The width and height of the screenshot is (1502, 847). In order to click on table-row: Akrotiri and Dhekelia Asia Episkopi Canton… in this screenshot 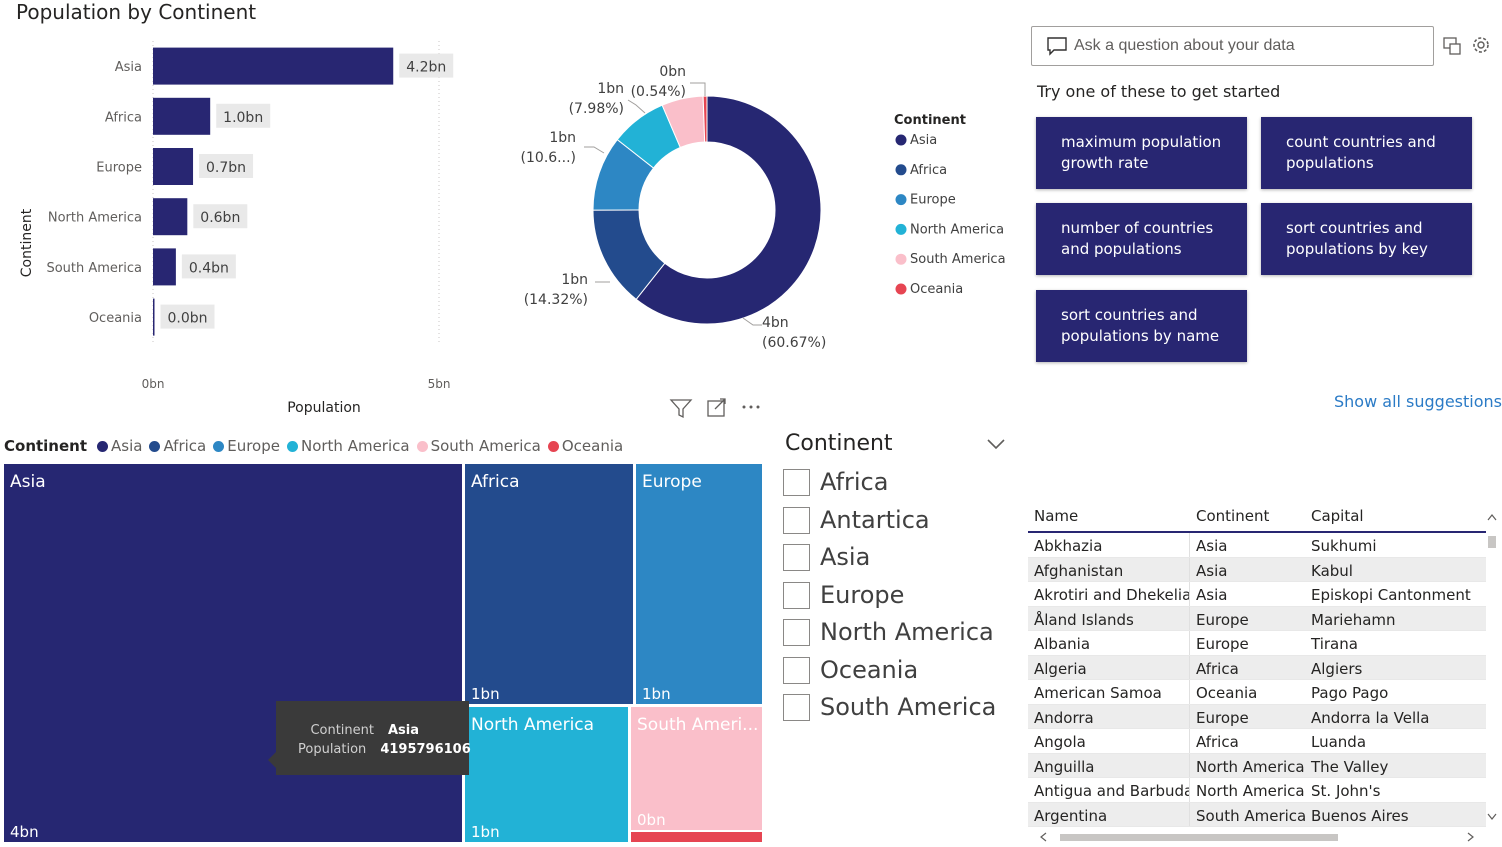, I will do `click(1257, 594)`.